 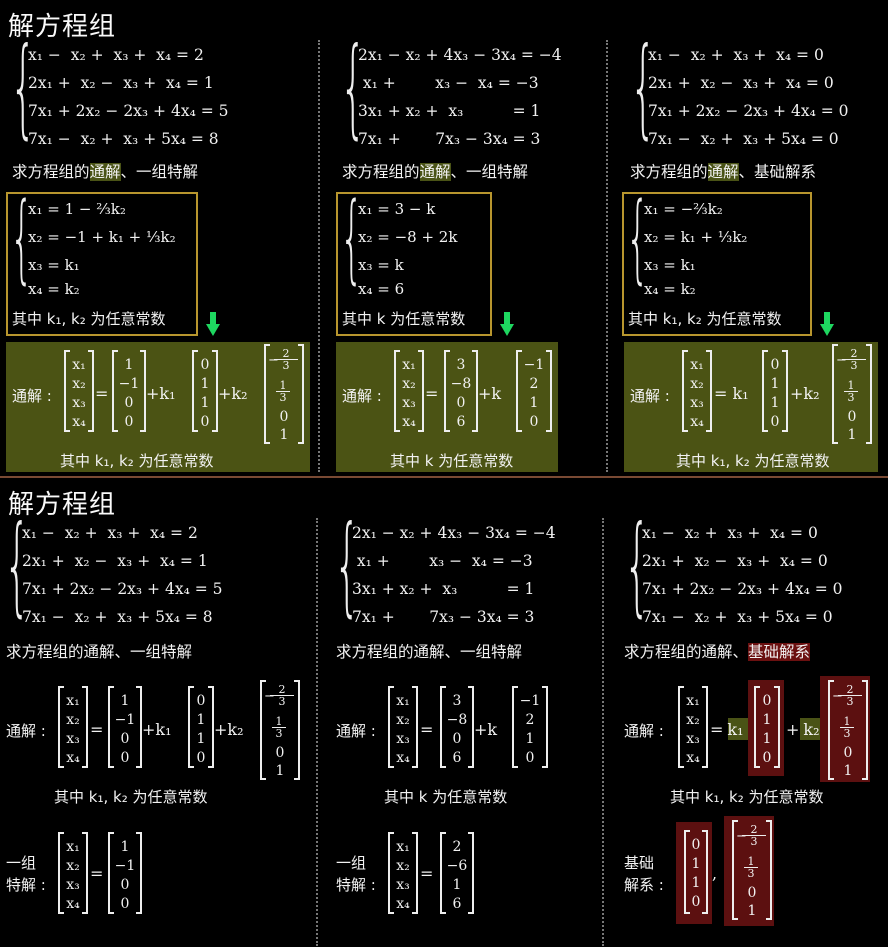 I want to click on highlight-basis: 基础解系, so click(x=779, y=652).